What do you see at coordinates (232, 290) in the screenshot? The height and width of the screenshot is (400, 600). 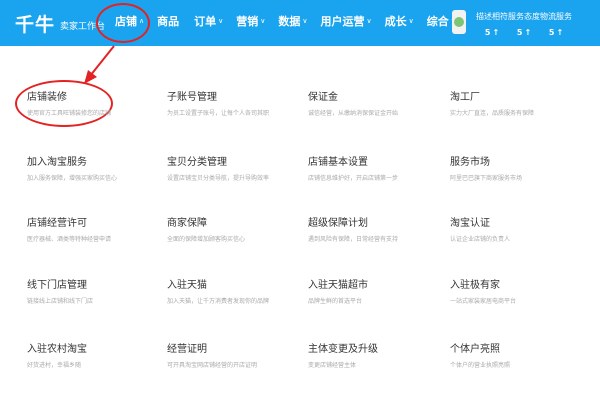 I see `grid-item-join-tmall: 入驻天猫 加入天猫，让千万消费者发现你的品牌` at bounding box center [232, 290].